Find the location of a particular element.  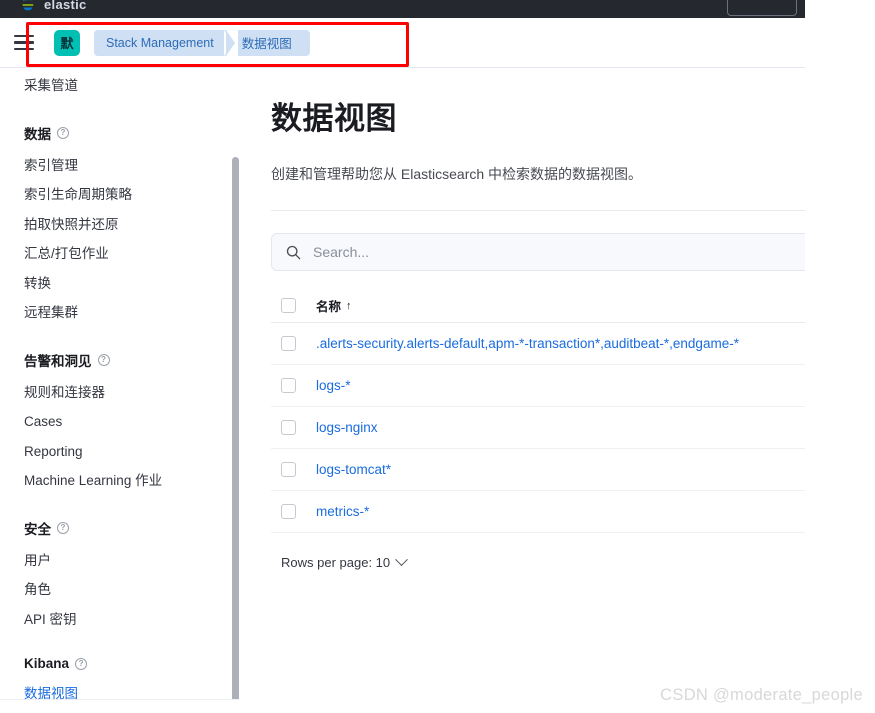

data-view-name-link: logs-* is located at coordinates (333, 385).